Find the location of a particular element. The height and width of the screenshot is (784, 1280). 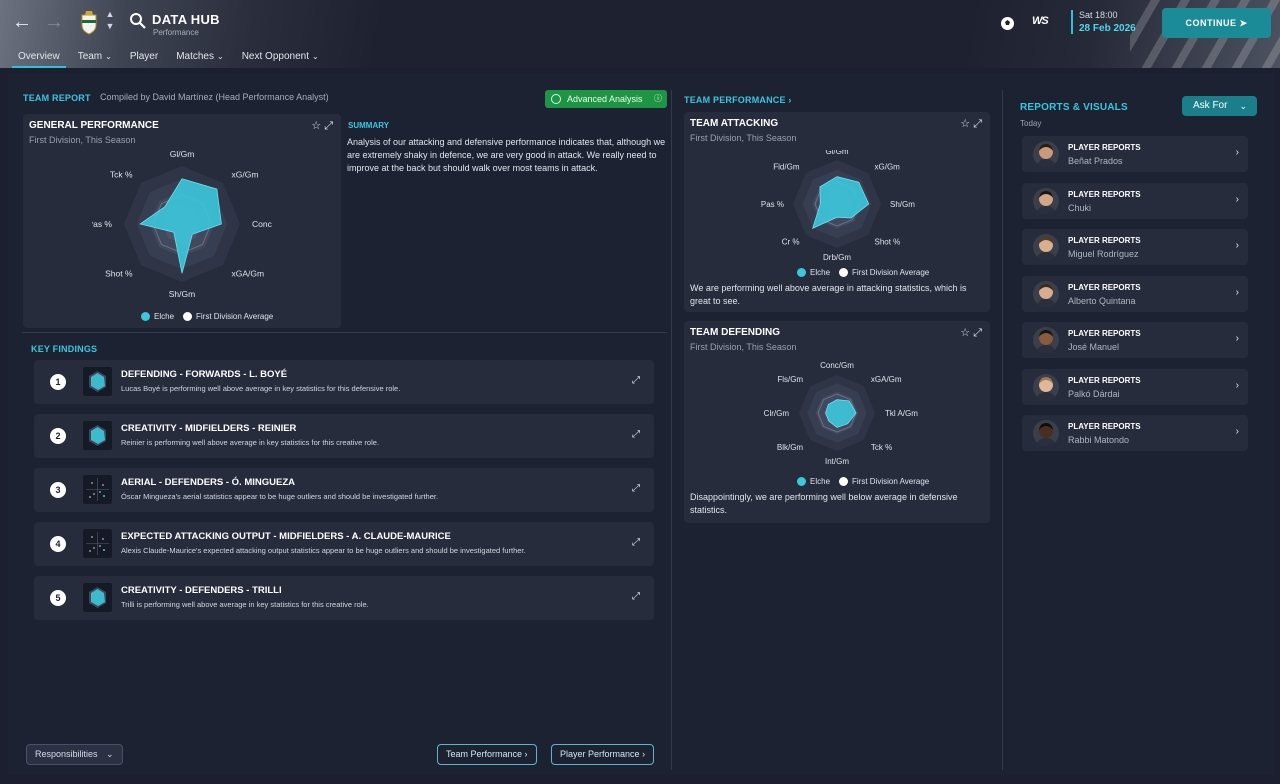

player-report-item: PLAYER REPORTS Palkó Dárdai › is located at coordinates (1135, 386).